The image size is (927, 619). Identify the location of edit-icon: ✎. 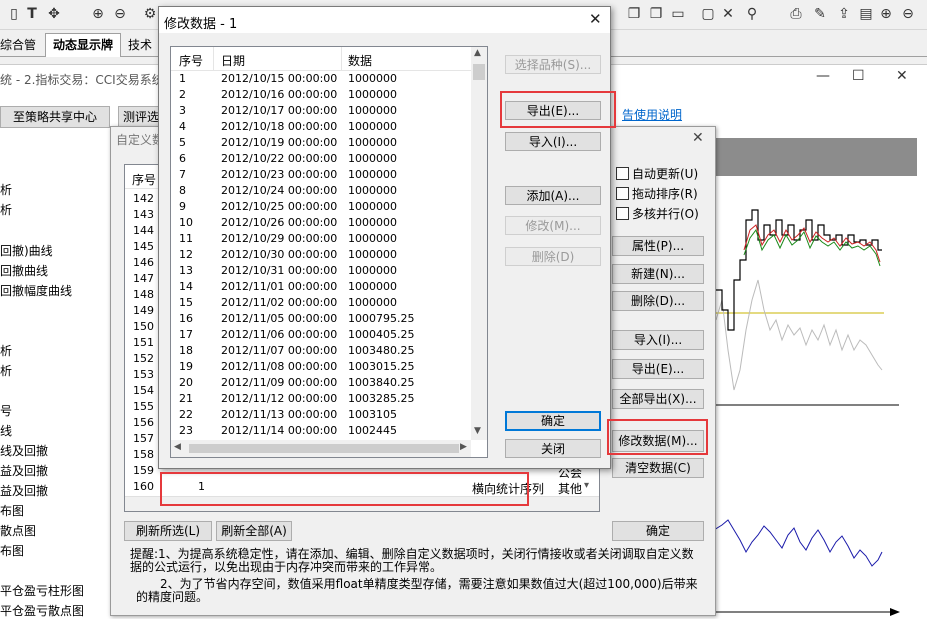
(820, 14).